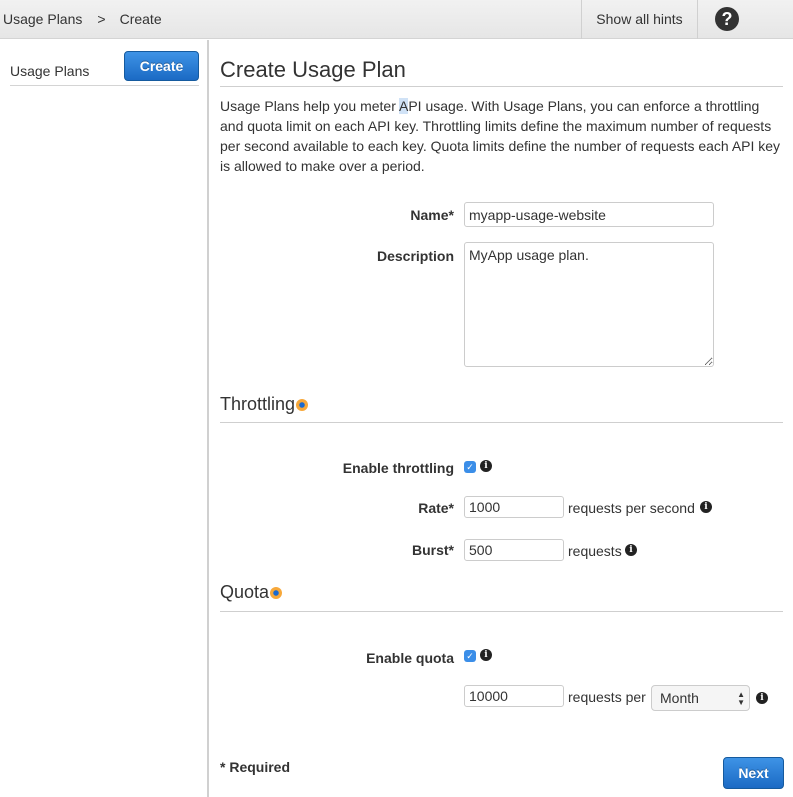 This screenshot has width=793, height=797. Describe the element at coordinates (470, 467) in the screenshot. I see `enable-throttling-checkbox: ✓` at that location.